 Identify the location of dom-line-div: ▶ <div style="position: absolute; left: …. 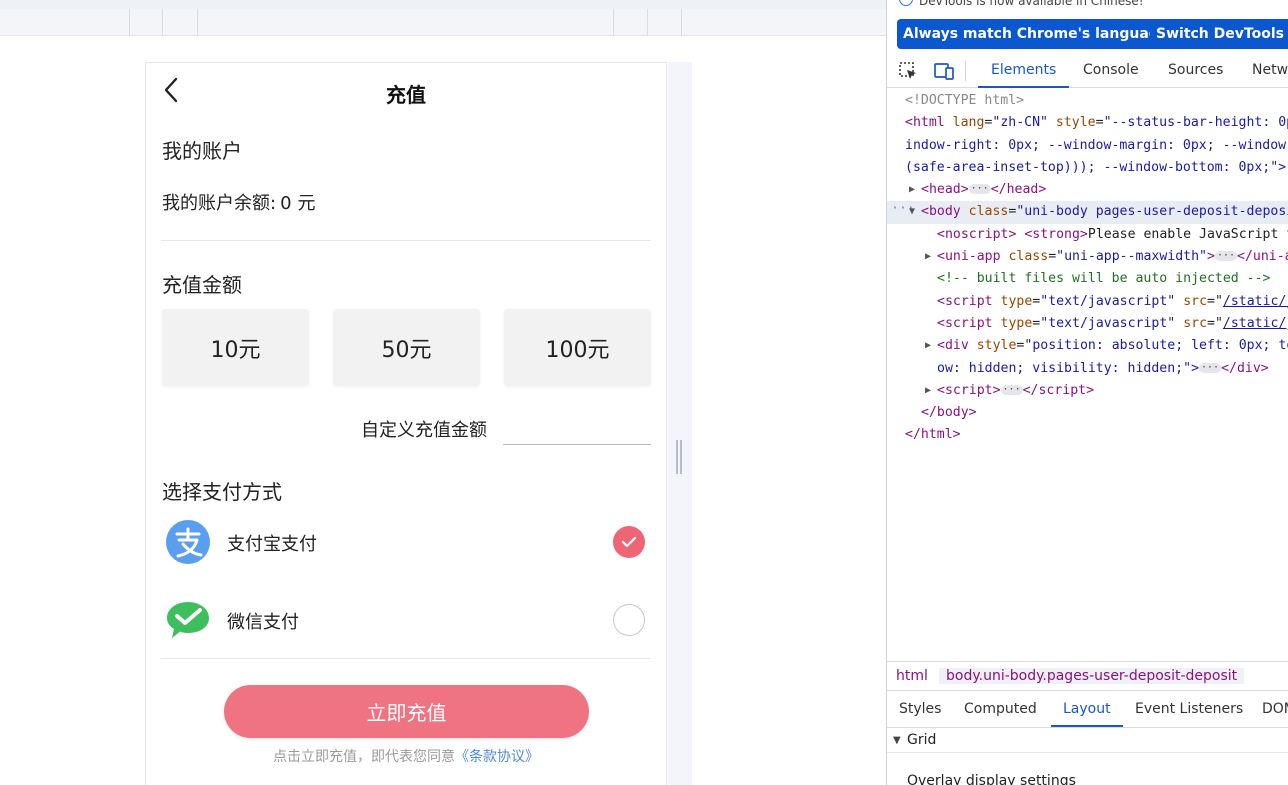
(1087, 346).